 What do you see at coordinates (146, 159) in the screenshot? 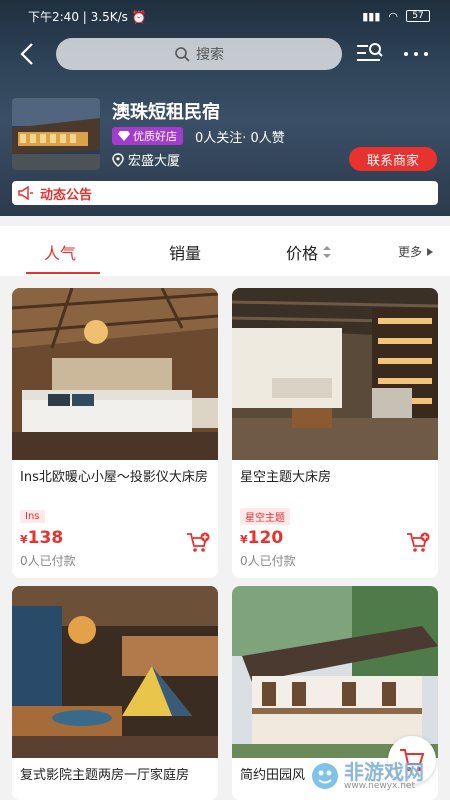
I see `shop-address: 宏盛大厦` at bounding box center [146, 159].